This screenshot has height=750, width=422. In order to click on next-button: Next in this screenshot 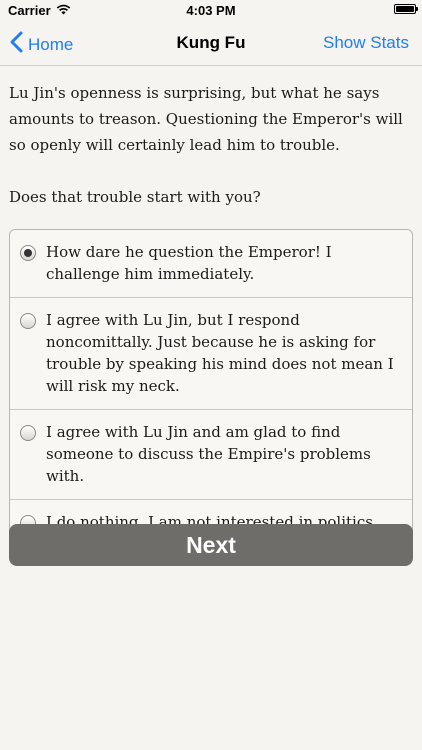, I will do `click(211, 545)`.